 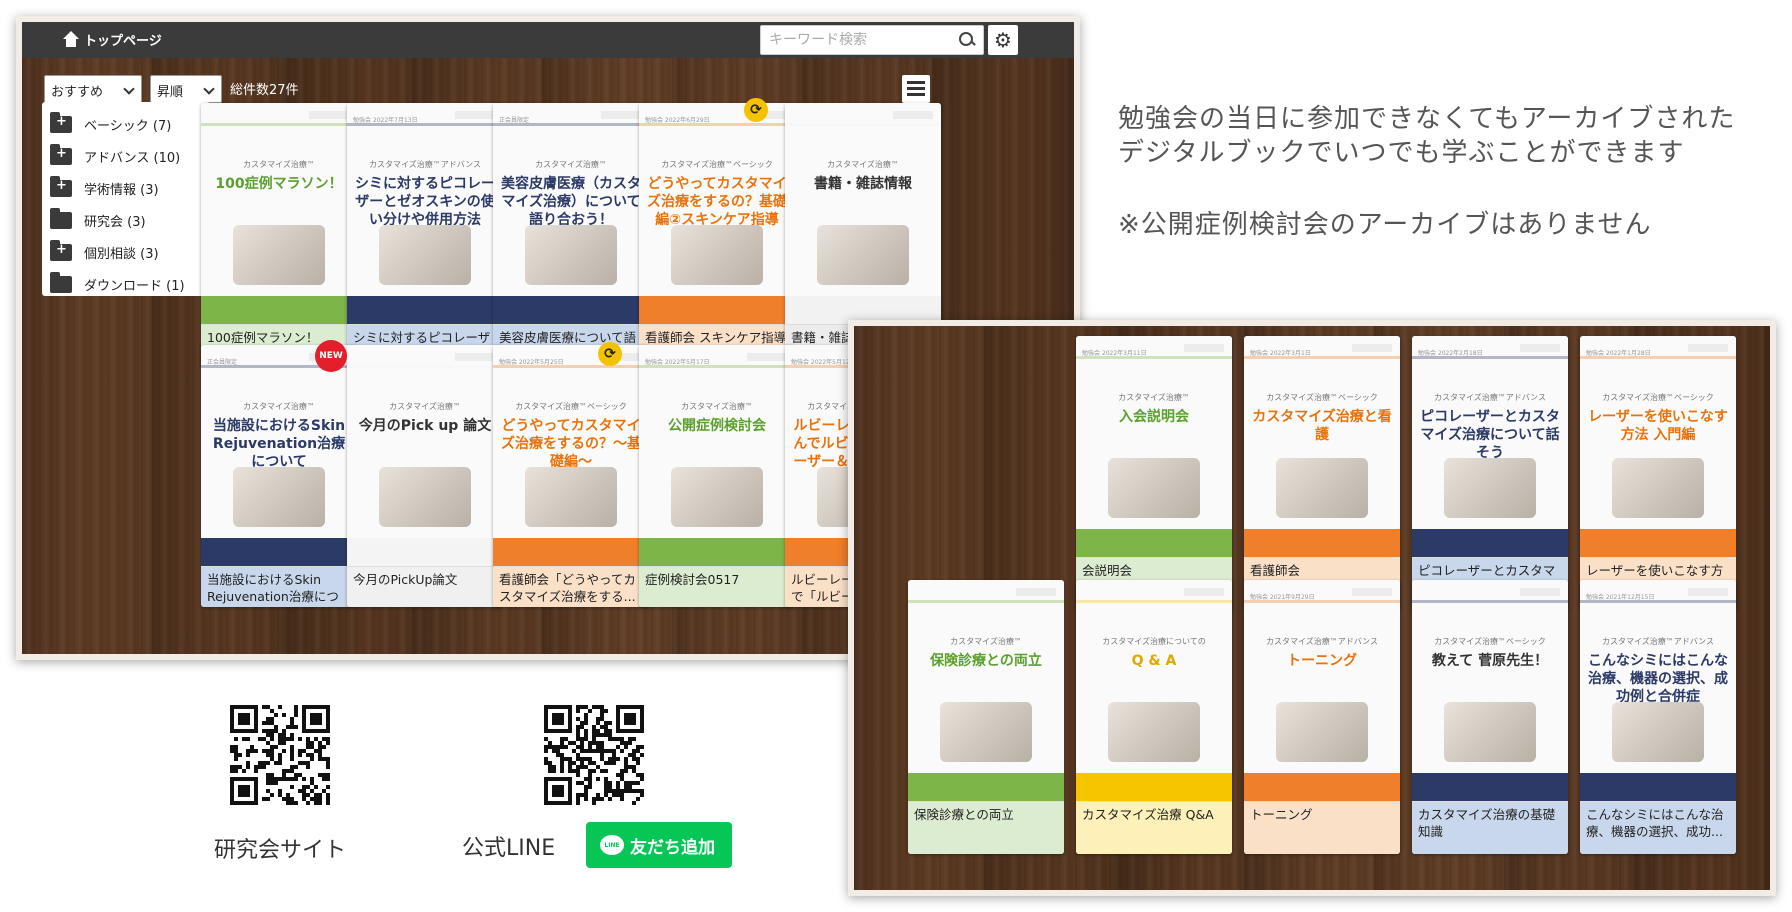 I want to click on search-icon, so click(x=967, y=40).